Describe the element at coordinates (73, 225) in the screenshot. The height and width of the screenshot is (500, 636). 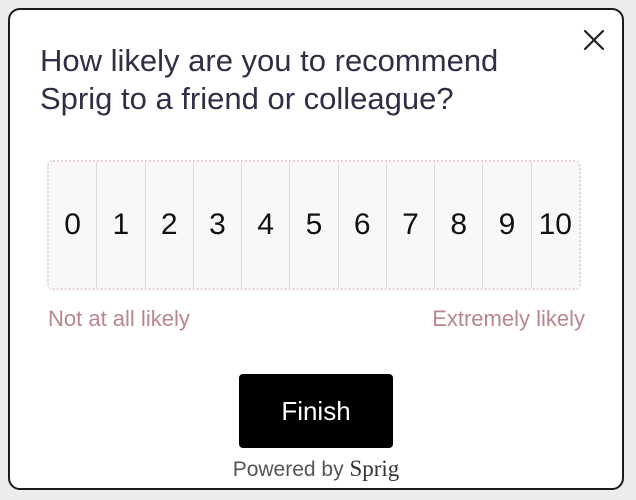
I see `scale-option-0: 0` at that location.